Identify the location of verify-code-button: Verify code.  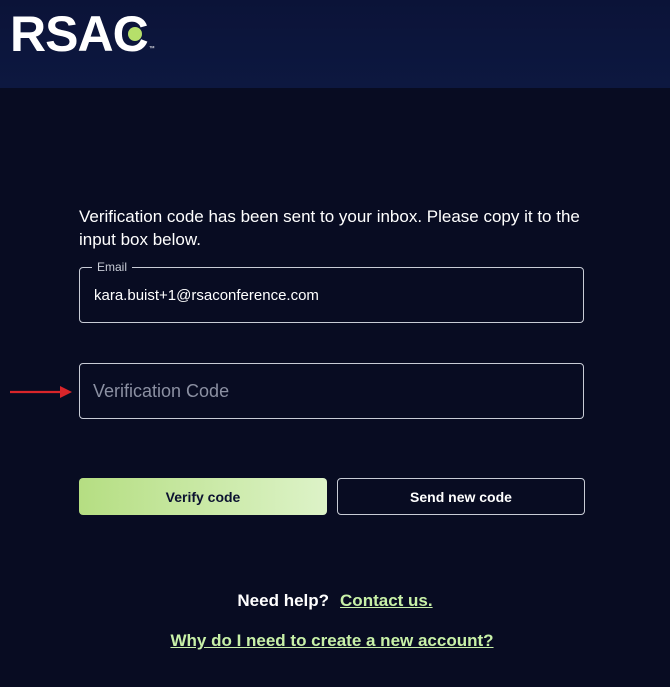
(203, 496).